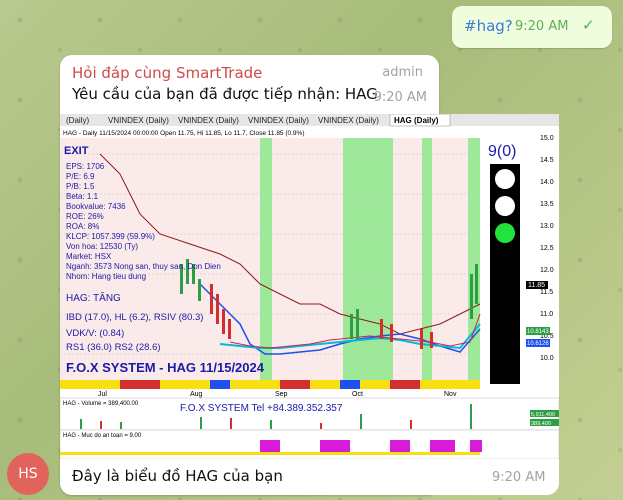 This screenshot has width=623, height=500. I want to click on y-tick: 15.0, so click(547, 138).